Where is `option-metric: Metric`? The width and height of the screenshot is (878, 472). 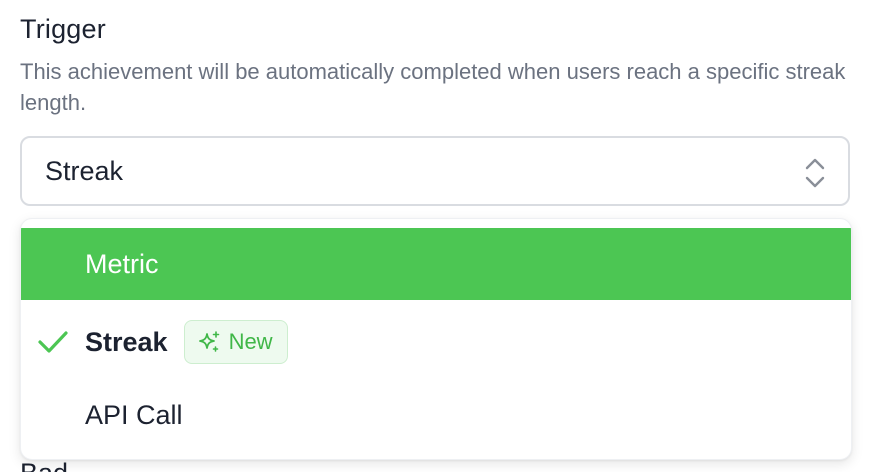 option-metric: Metric is located at coordinates (436, 264).